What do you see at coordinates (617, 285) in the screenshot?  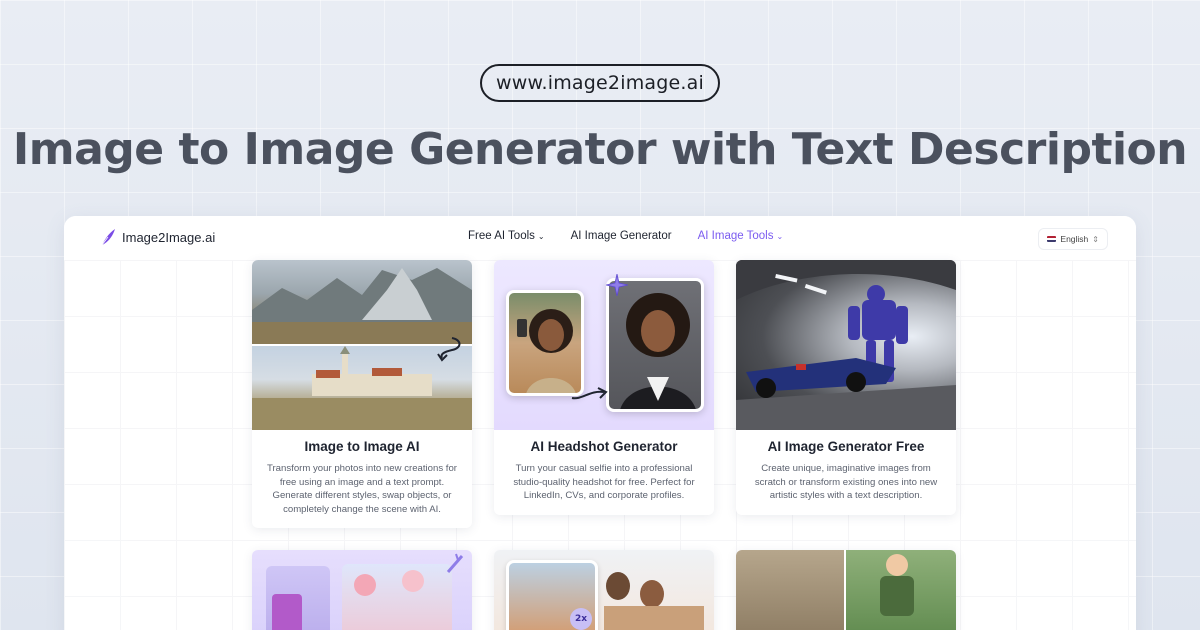 I see `sparkle-icon` at bounding box center [617, 285].